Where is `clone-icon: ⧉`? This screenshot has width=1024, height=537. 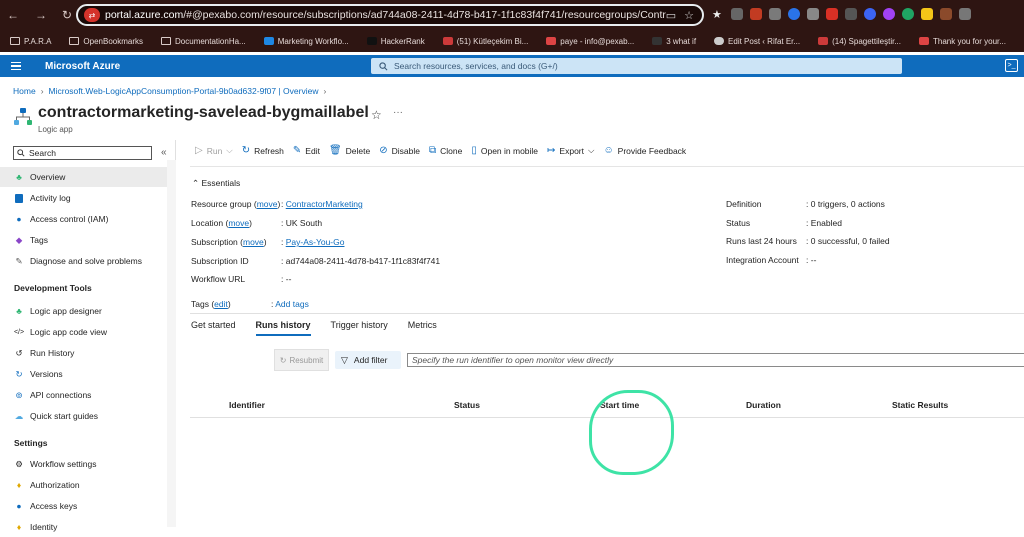
clone-icon: ⧉ is located at coordinates (432, 150).